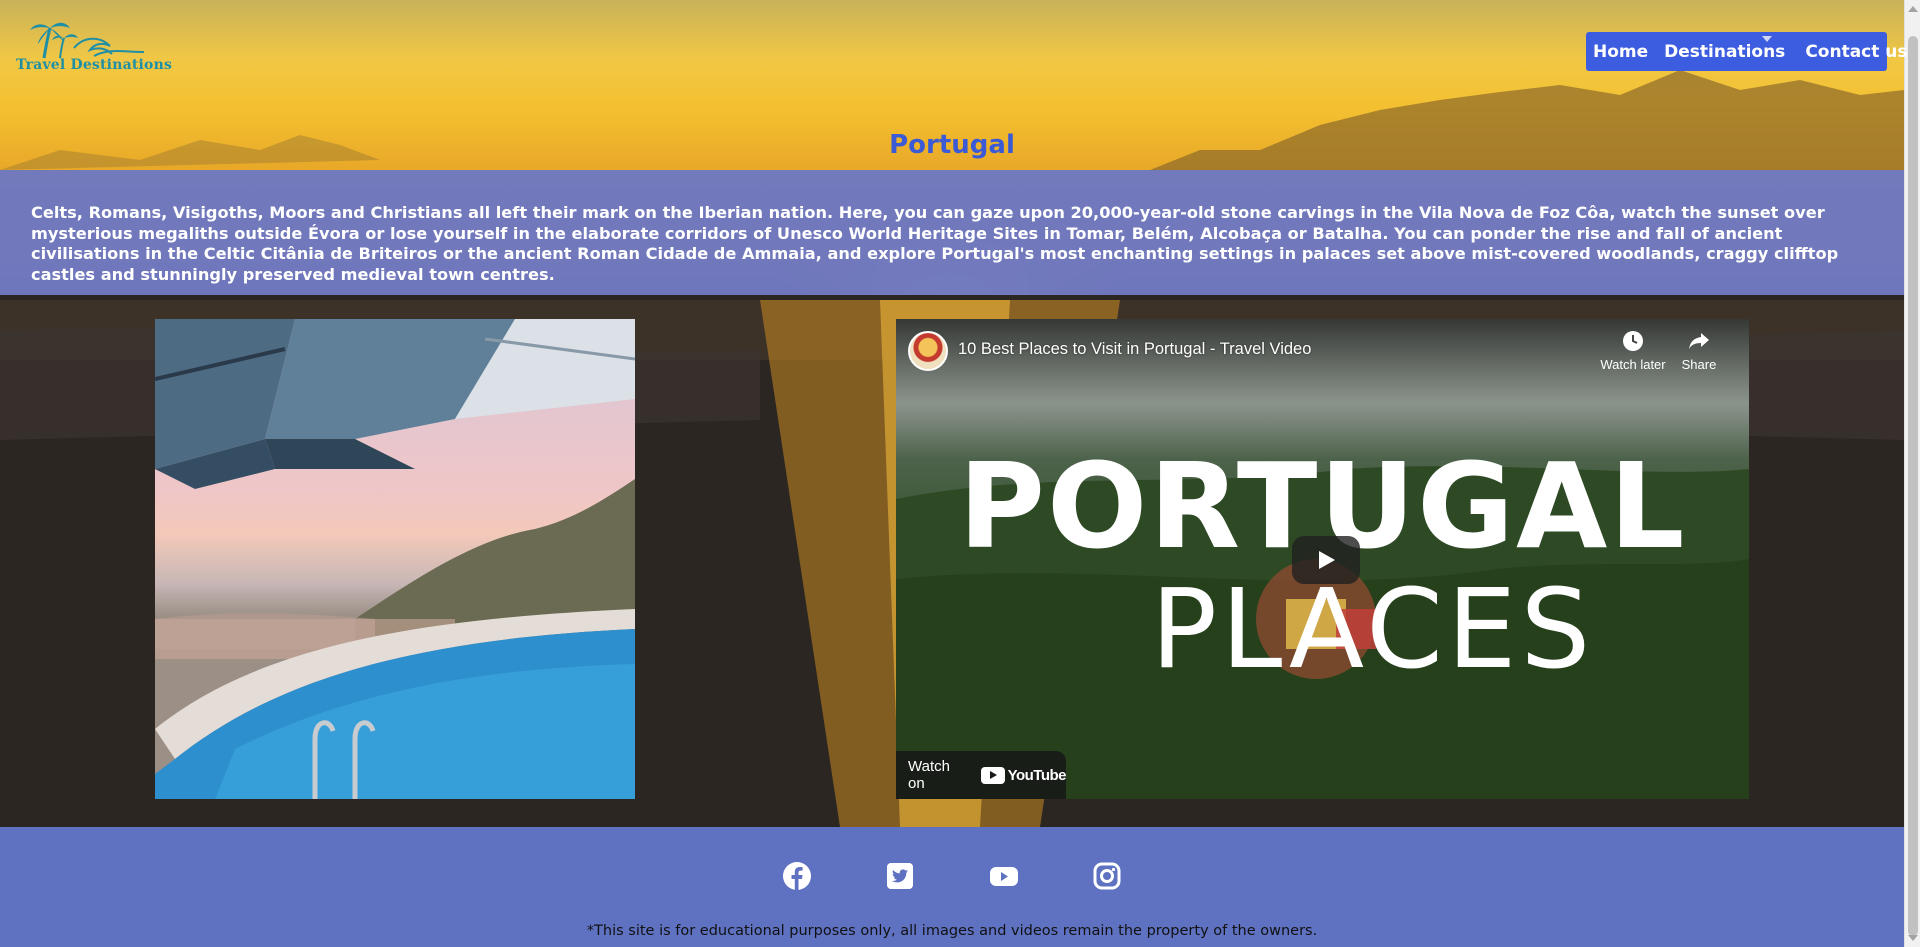 The width and height of the screenshot is (1920, 947). Describe the element at coordinates (952, 145) in the screenshot. I see `page-title: Portugal` at that location.